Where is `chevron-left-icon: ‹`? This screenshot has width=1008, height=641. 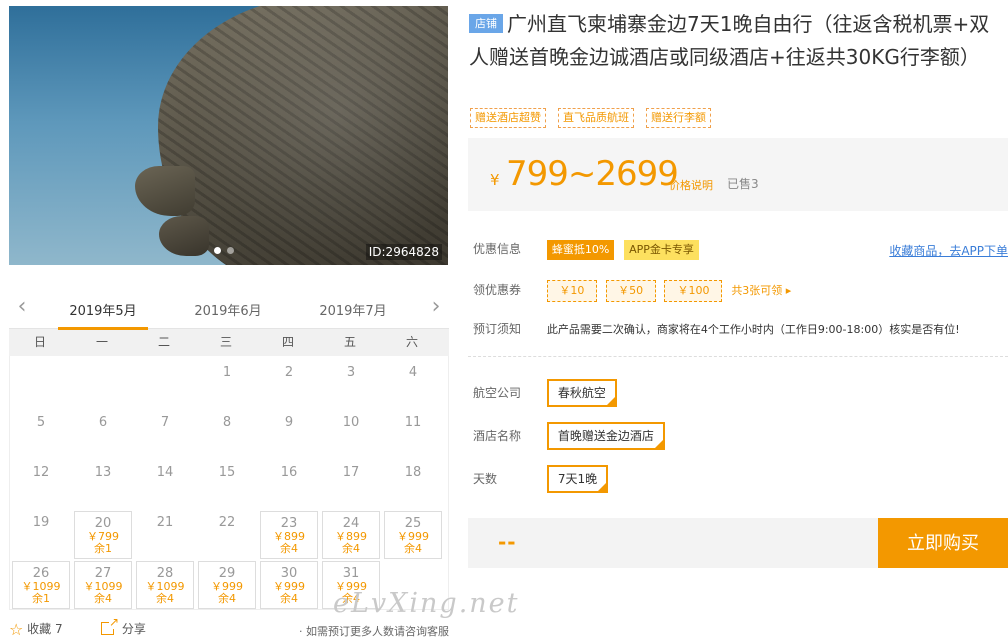 chevron-left-icon: ‹ is located at coordinates (22, 307).